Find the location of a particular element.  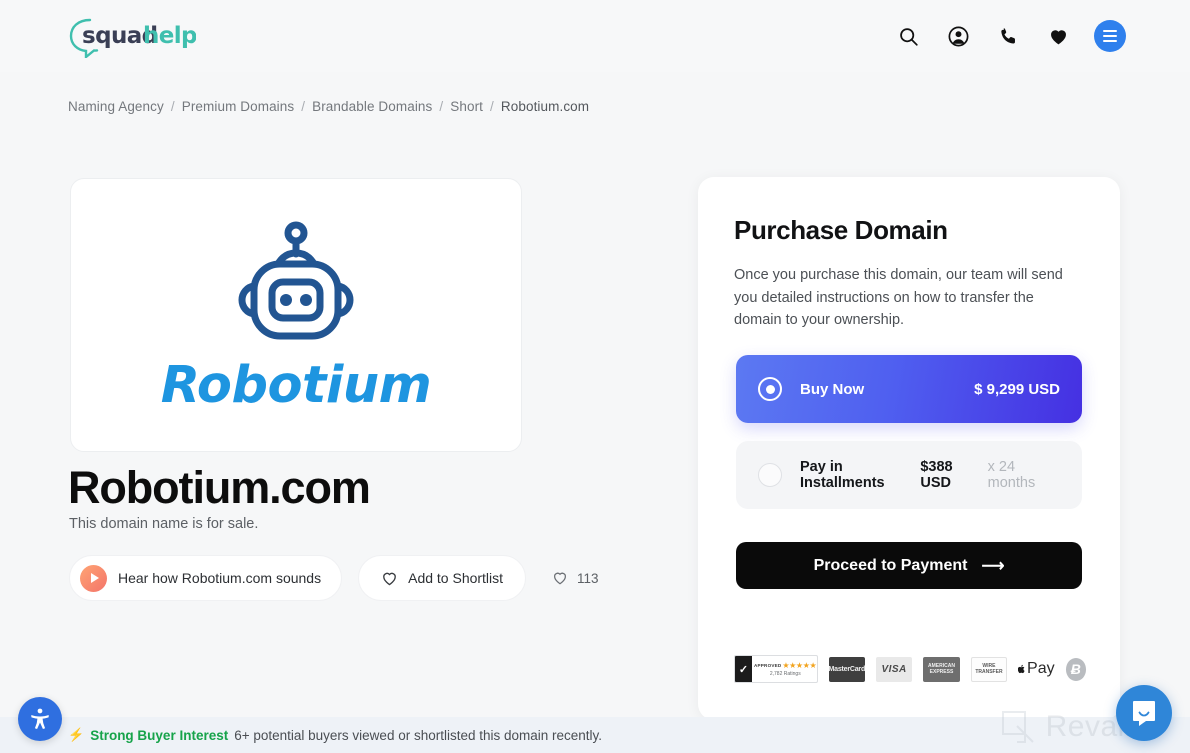

robot-wordmark: Robotium is located at coordinates (296, 385).